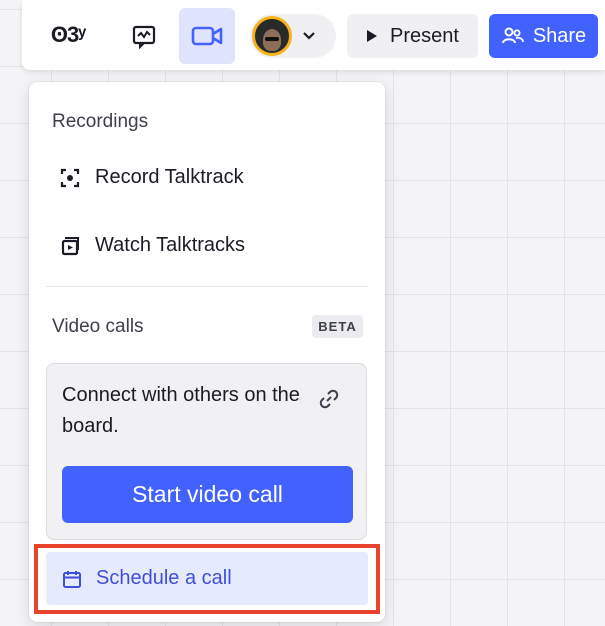 The image size is (605, 626). Describe the element at coordinates (337, 326) in the screenshot. I see `beta-badge: BETA` at that location.